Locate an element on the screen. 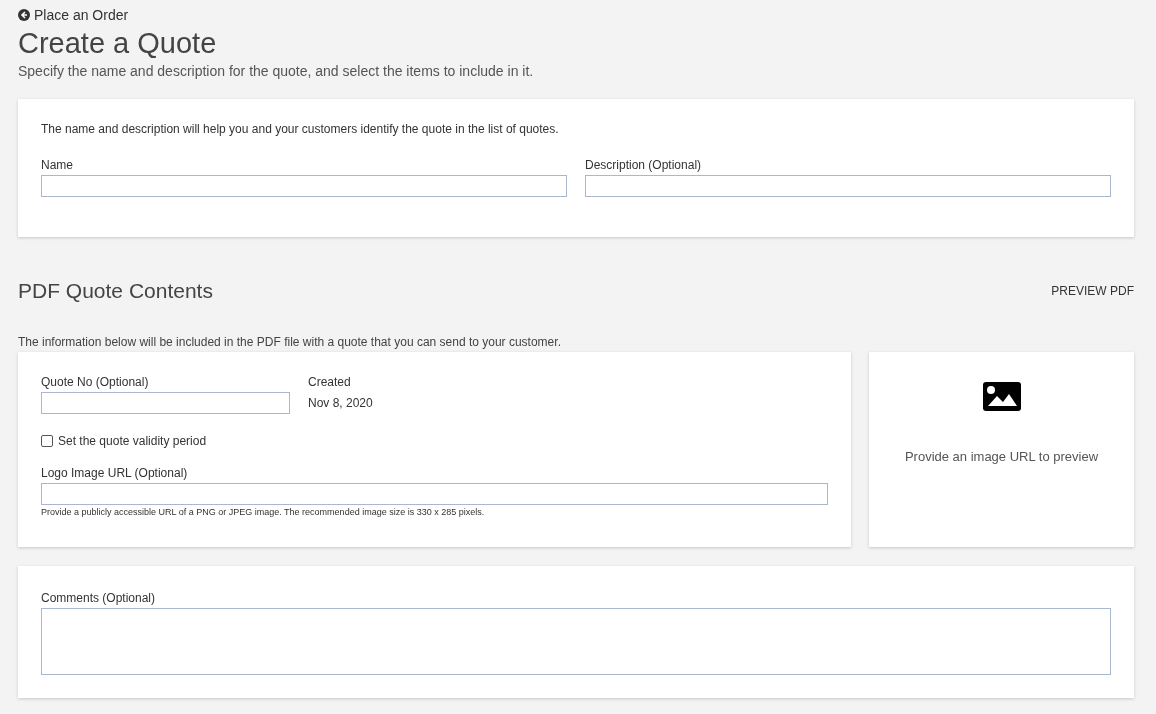 The width and height of the screenshot is (1156, 714). field-label: Description (Optional) is located at coordinates (644, 165).